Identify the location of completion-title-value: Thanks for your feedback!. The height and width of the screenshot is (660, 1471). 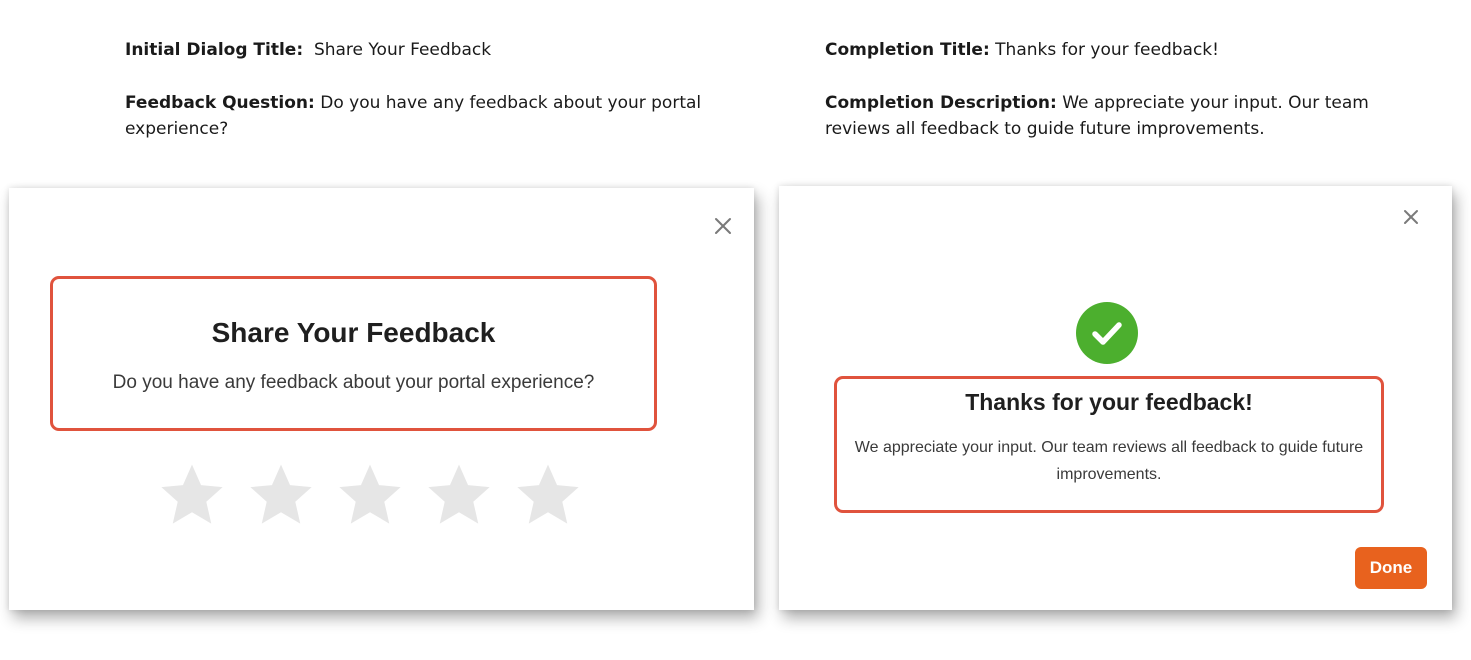
(1107, 50).